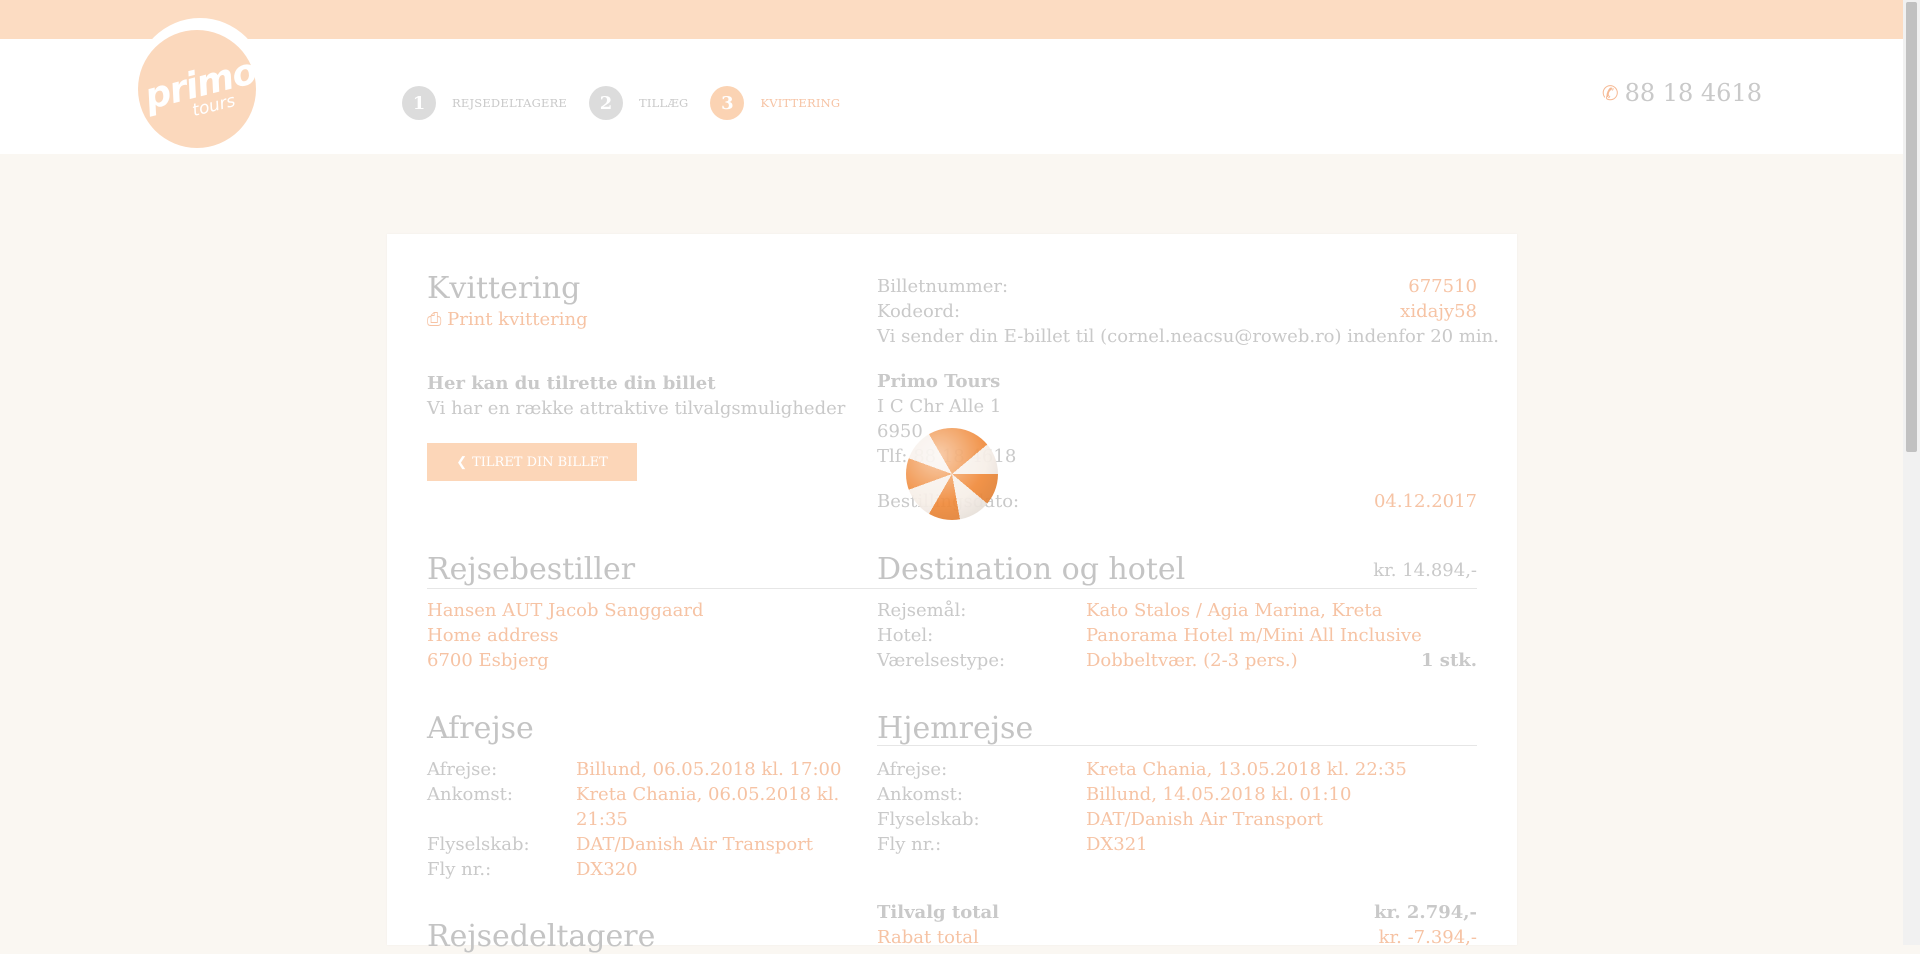  I want to click on code-label: Kodeord:, so click(919, 311).